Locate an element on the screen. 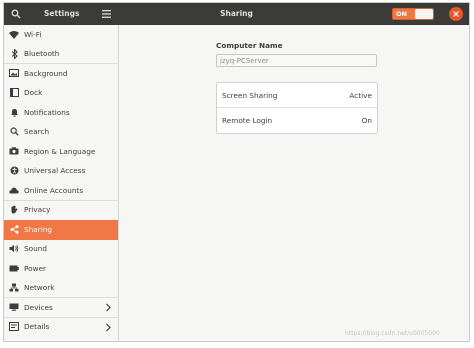  sidebar-item-devices: Devices is located at coordinates (61, 308).